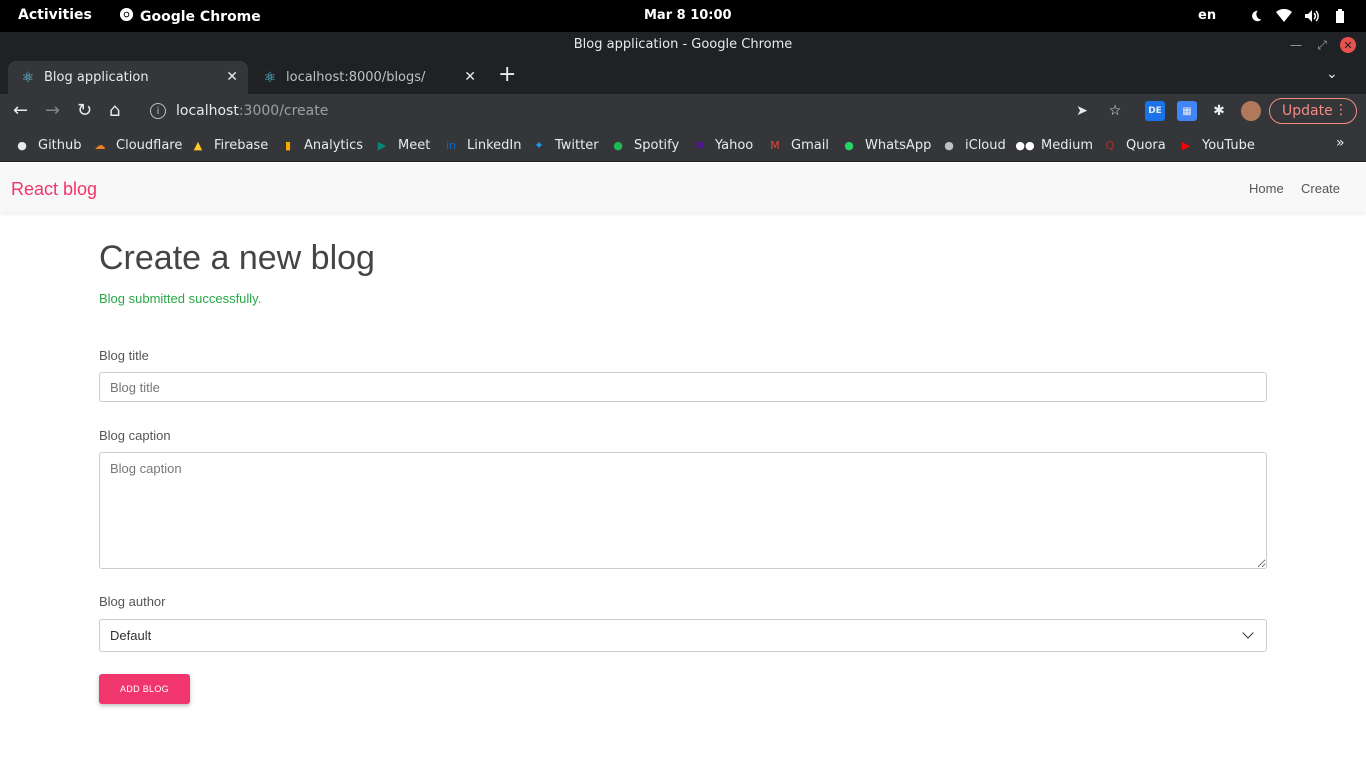  Describe the element at coordinates (1155, 111) in the screenshot. I see `translate-extension-icon: DE` at that location.